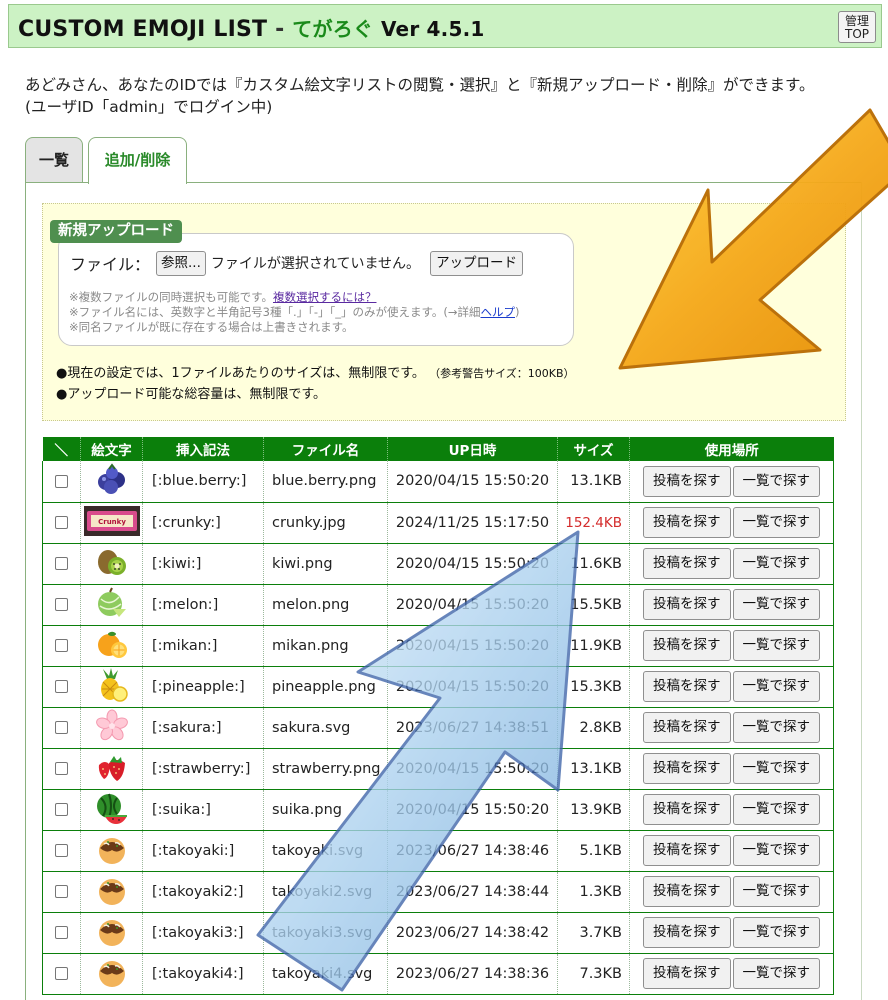 This screenshot has width=888, height=1000. Describe the element at coordinates (593, 564) in the screenshot. I see `file-size: 11.6KB` at that location.